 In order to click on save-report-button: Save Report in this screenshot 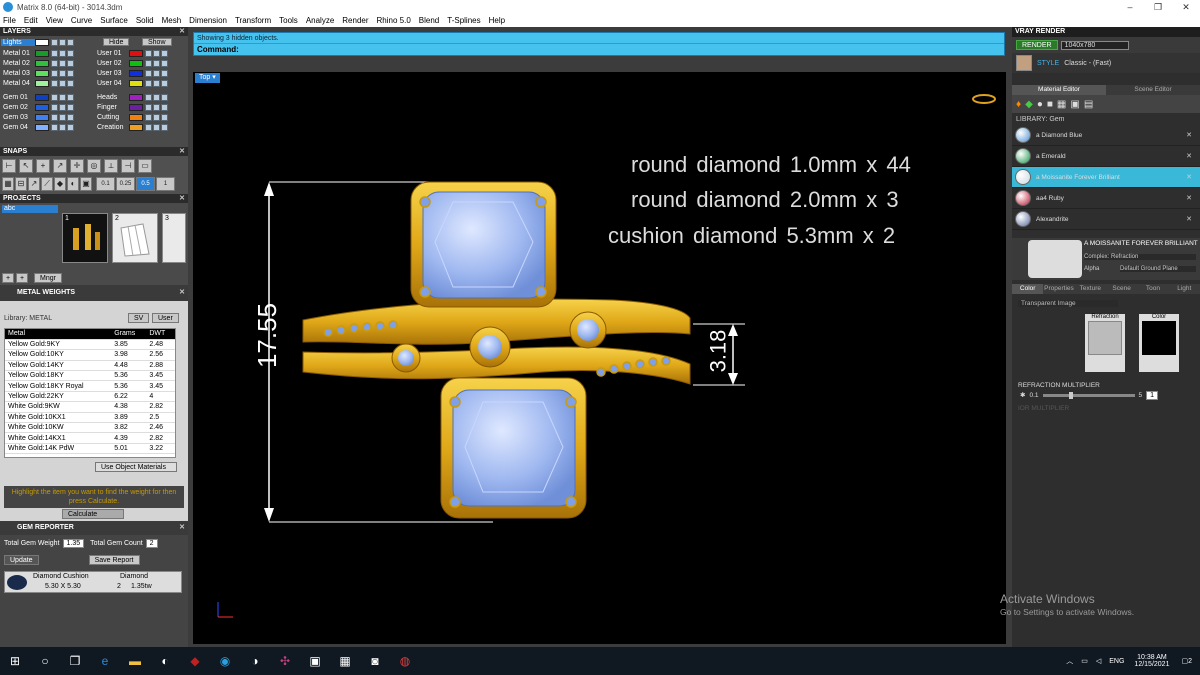, I will do `click(114, 560)`.